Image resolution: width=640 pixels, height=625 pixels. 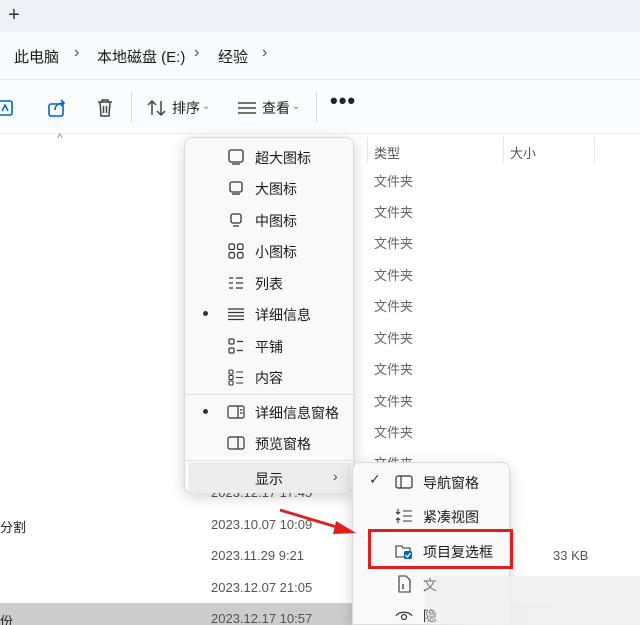 I want to click on menu-item-show: 显示 ›, so click(x=270, y=477).